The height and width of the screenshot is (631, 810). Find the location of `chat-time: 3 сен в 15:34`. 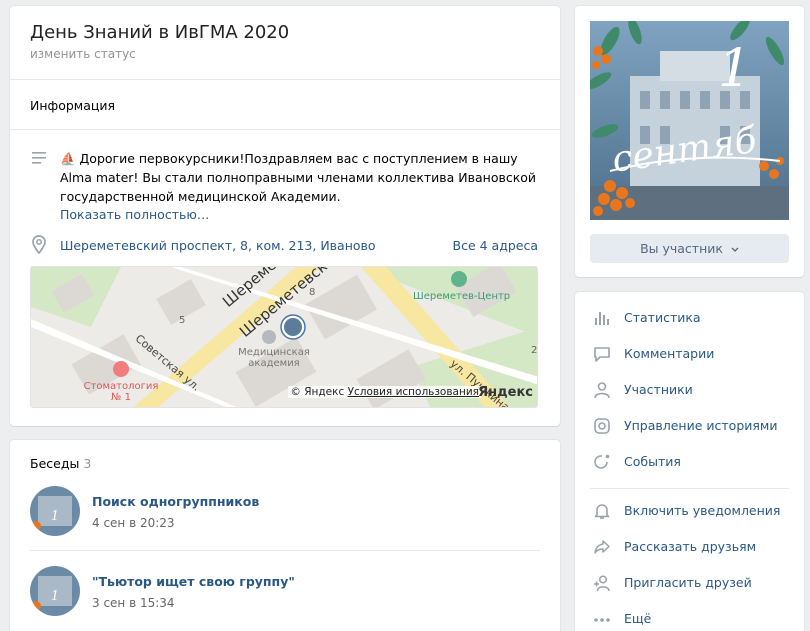

chat-time: 3 сен в 15:34 is located at coordinates (133, 603).